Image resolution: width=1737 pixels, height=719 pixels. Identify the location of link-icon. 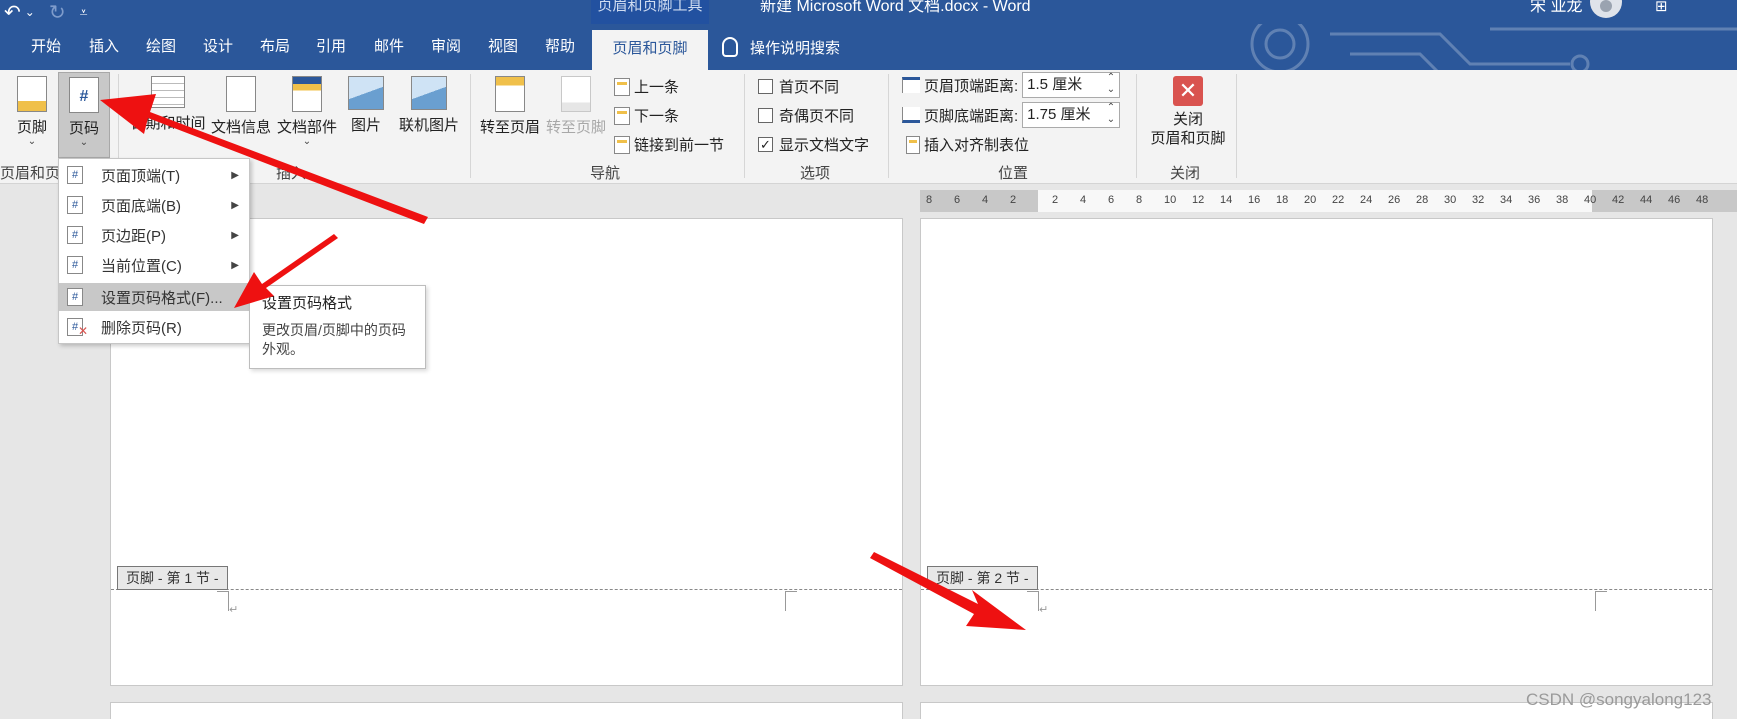
(622, 144).